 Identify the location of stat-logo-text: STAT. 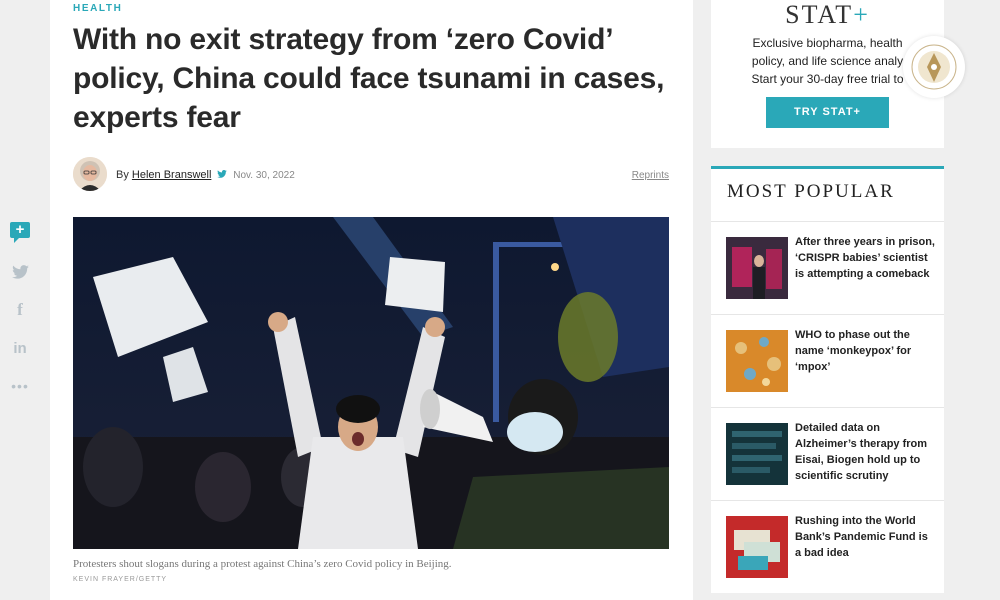
(819, 14).